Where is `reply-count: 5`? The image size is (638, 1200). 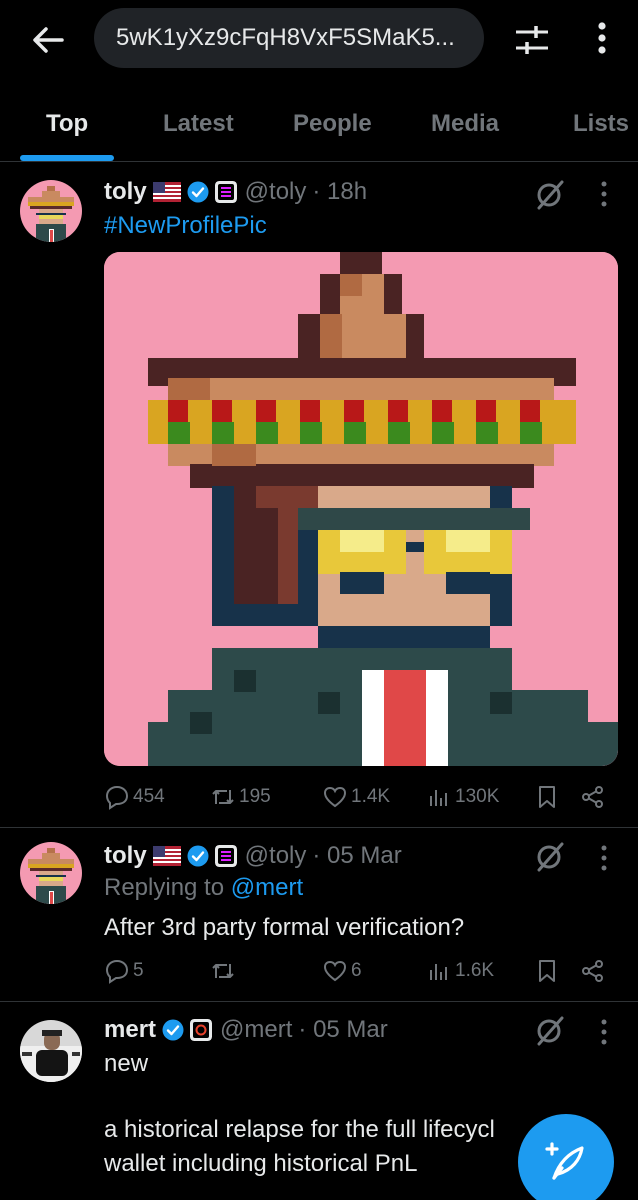
reply-count: 5 is located at coordinates (138, 970).